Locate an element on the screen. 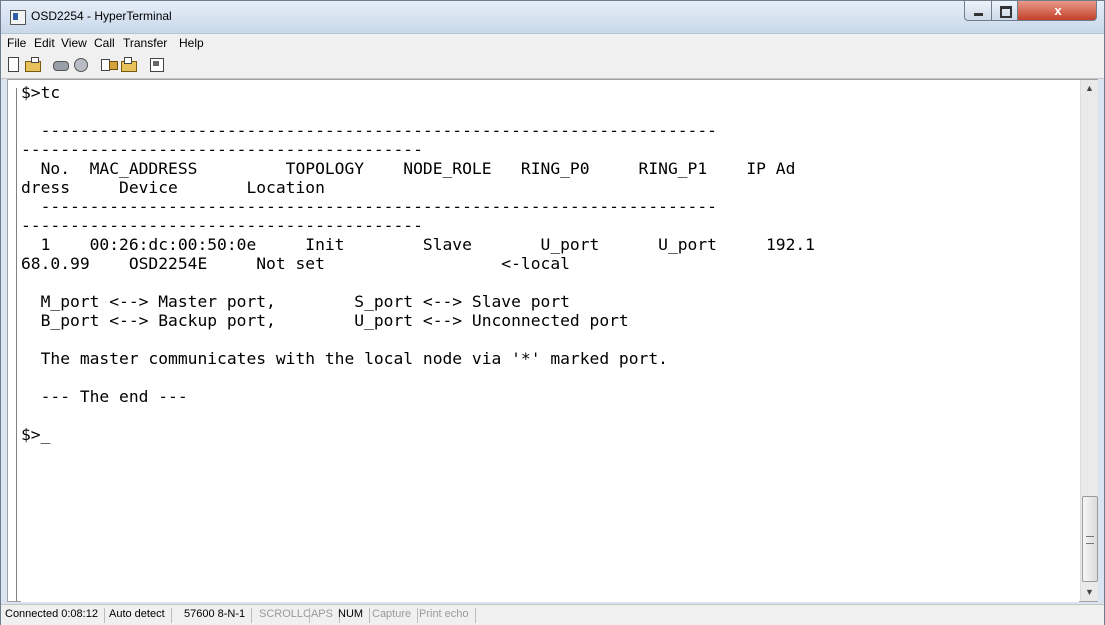 Image resolution: width=1105 pixels, height=625 pixels. toolbar is located at coordinates (552, 65).